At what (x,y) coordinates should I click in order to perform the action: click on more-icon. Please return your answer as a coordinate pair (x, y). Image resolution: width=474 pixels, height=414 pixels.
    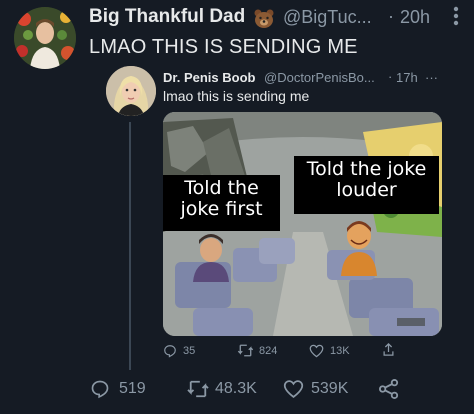
    Looking at the image, I should click on (456, 16).